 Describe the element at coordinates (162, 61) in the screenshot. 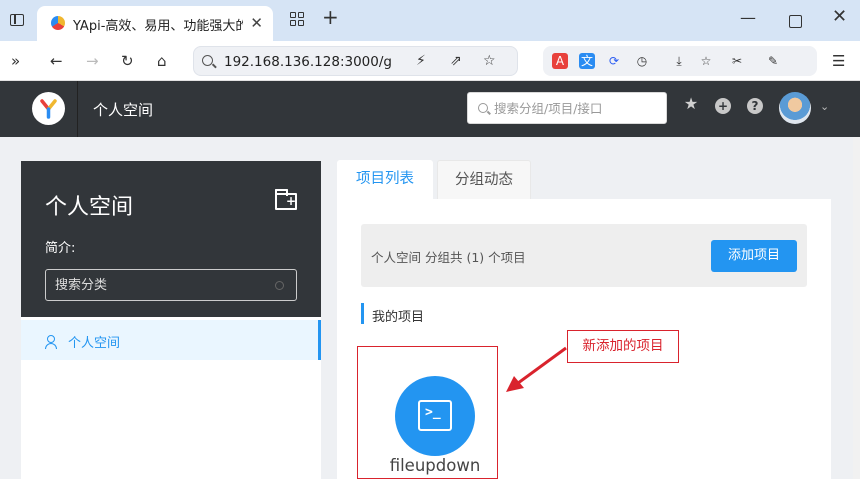

I see `home-icon: ⌂` at that location.